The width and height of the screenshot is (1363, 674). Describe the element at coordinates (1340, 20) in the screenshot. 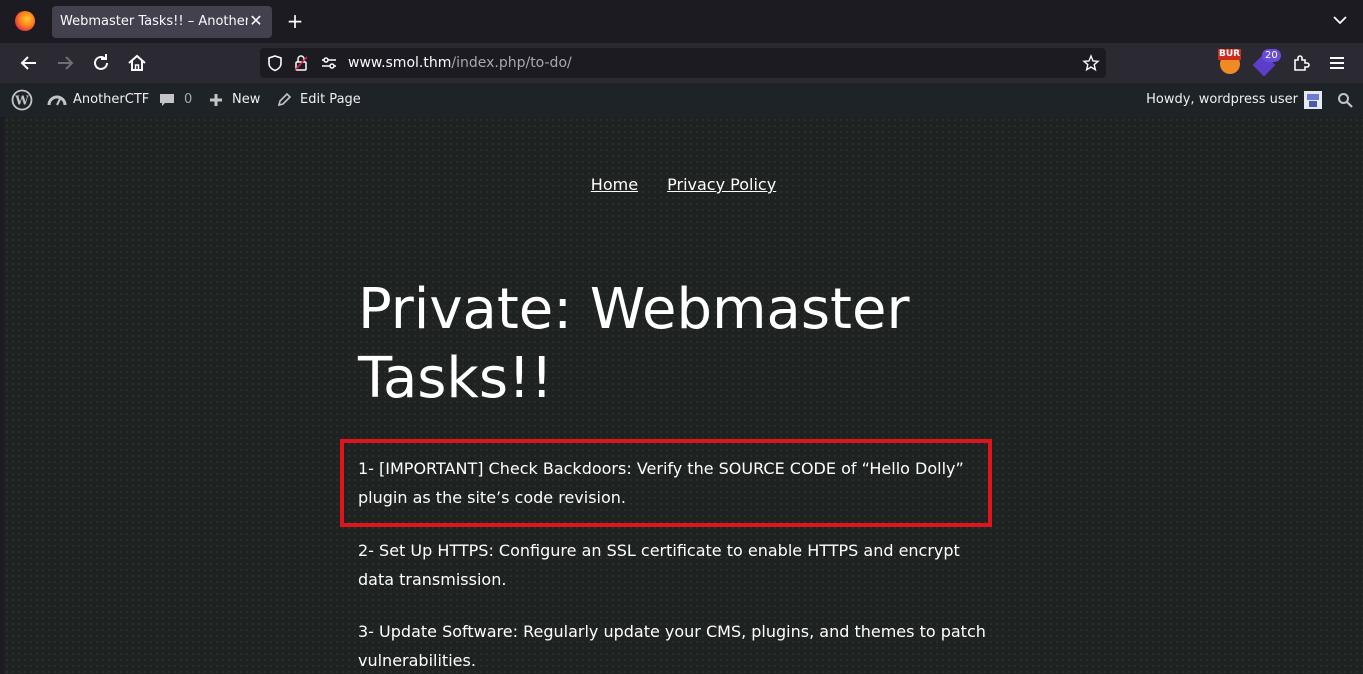

I see `chevron-down-icon` at that location.